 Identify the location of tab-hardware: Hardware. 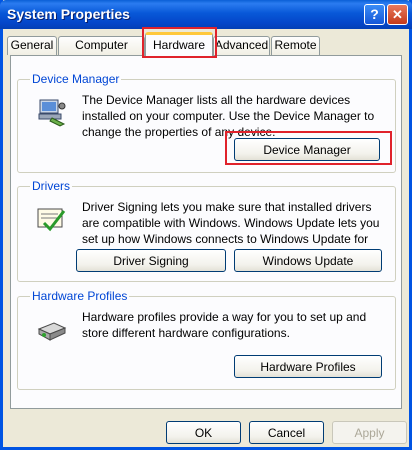
(179, 44).